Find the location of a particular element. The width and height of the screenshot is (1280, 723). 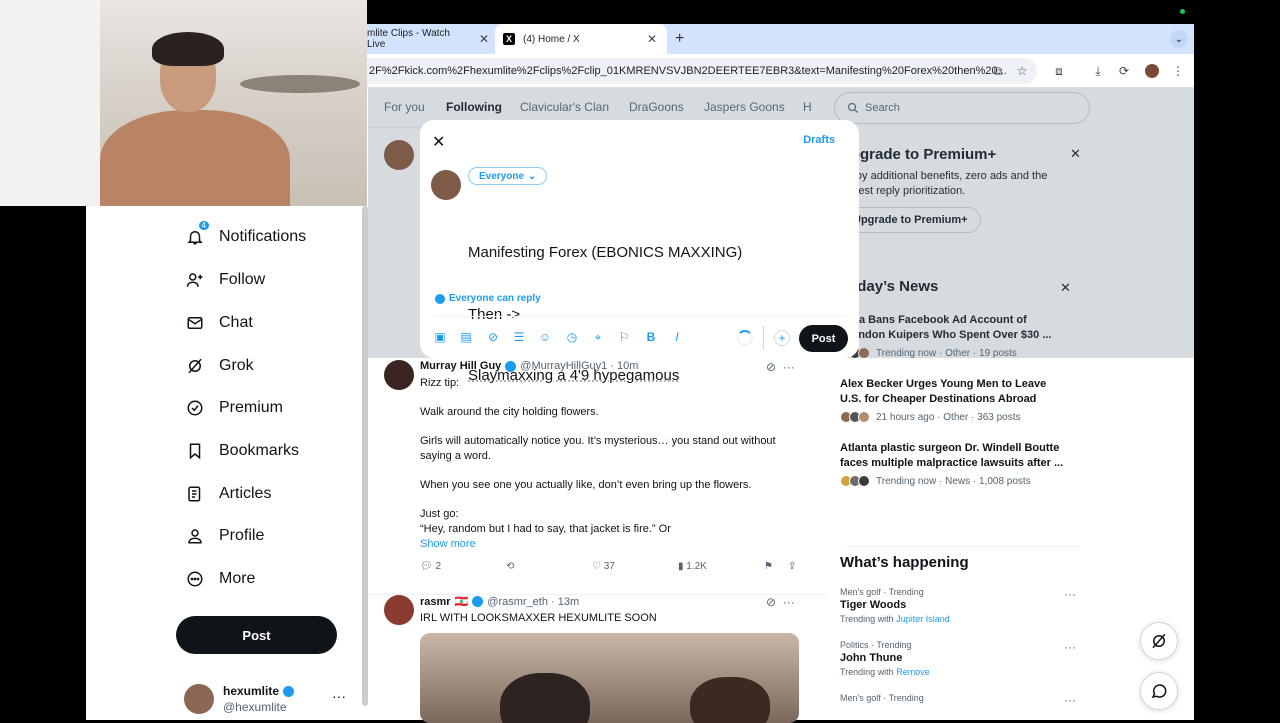

messages-float-button is located at coordinates (1159, 691).